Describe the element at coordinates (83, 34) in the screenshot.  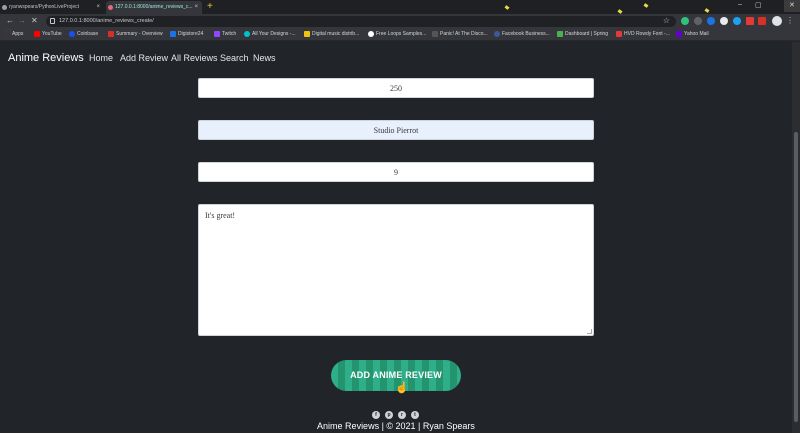
I see `bookmark-coinbase: Coinbase` at that location.